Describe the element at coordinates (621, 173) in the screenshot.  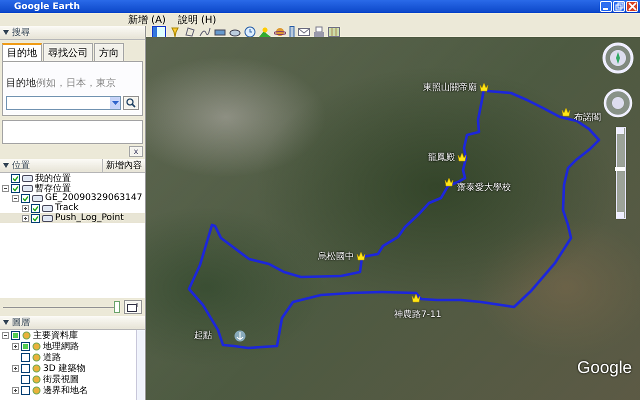
I see `zoom-slider` at that location.